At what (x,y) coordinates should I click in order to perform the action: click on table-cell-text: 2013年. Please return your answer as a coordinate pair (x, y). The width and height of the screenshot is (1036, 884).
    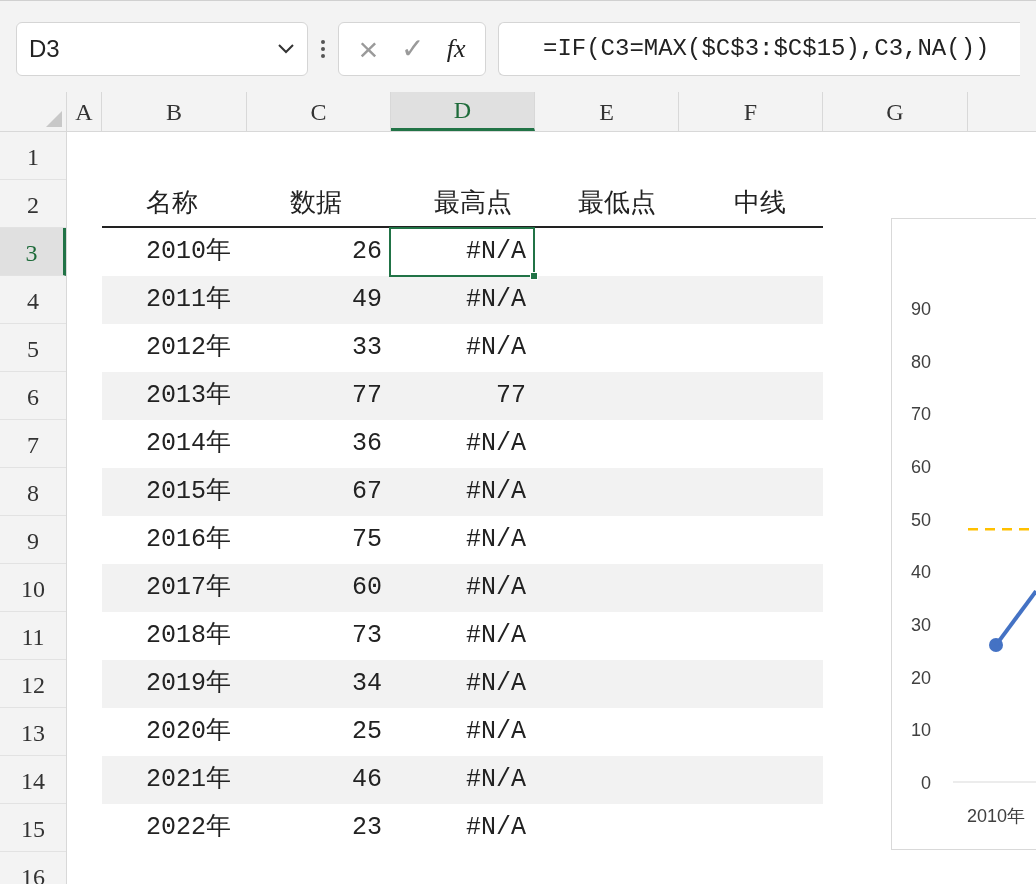
    Looking at the image, I should click on (188, 396).